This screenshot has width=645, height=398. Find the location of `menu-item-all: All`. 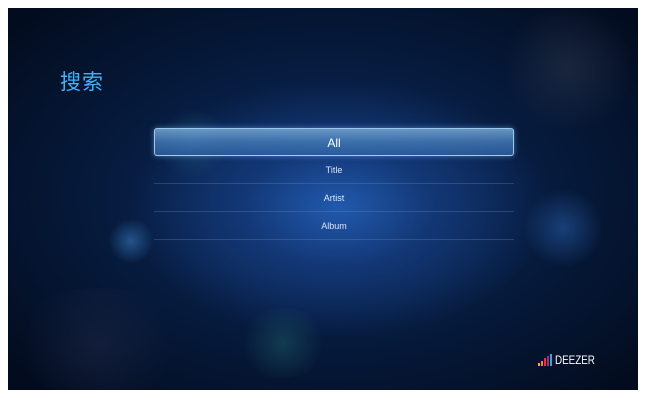

menu-item-all: All is located at coordinates (334, 142).